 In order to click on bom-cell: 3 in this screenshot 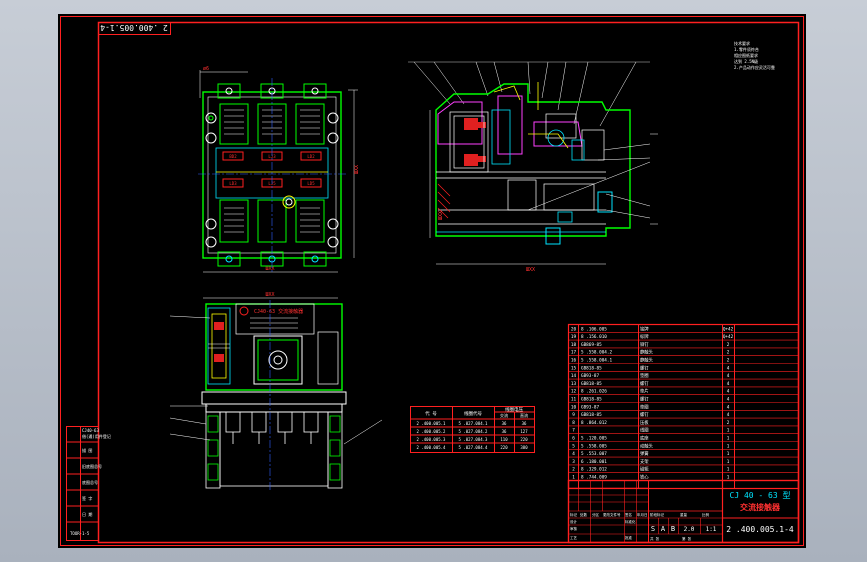, I will do `click(573, 462)`.